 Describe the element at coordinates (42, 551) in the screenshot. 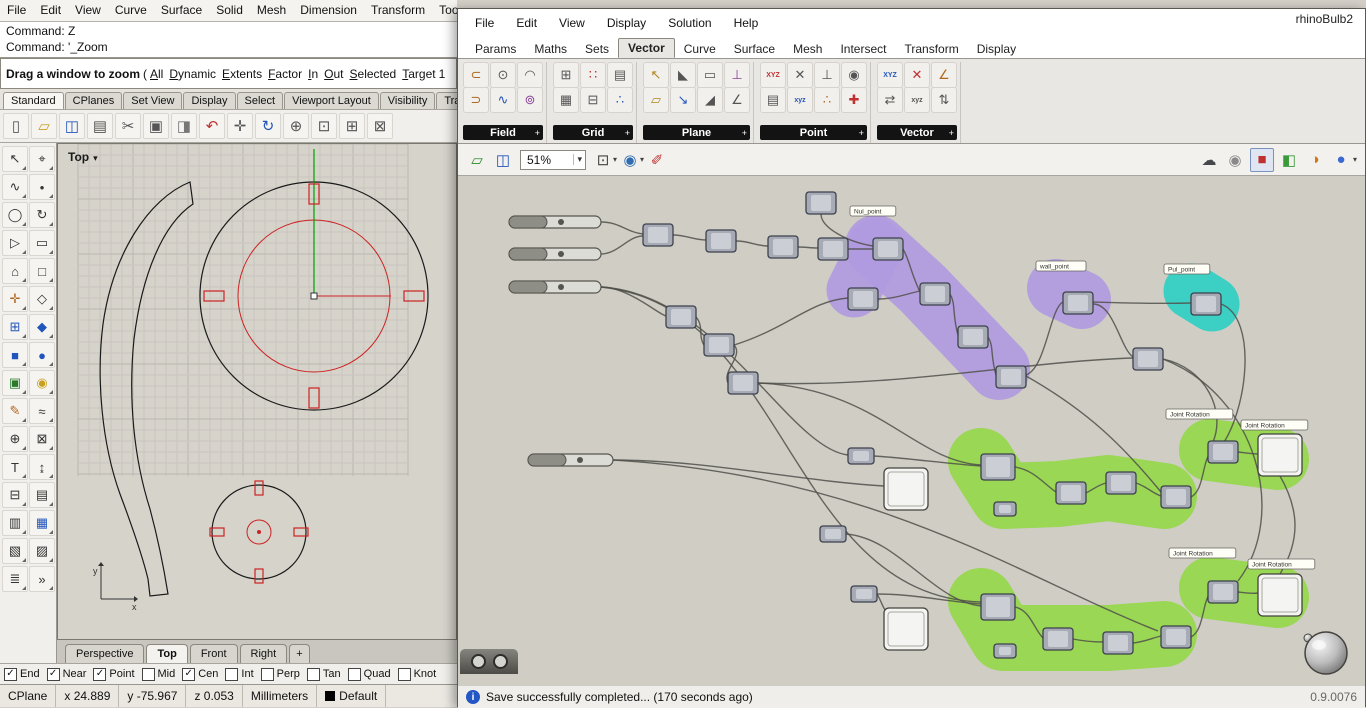

I see `block-tool-icon: ▨` at that location.